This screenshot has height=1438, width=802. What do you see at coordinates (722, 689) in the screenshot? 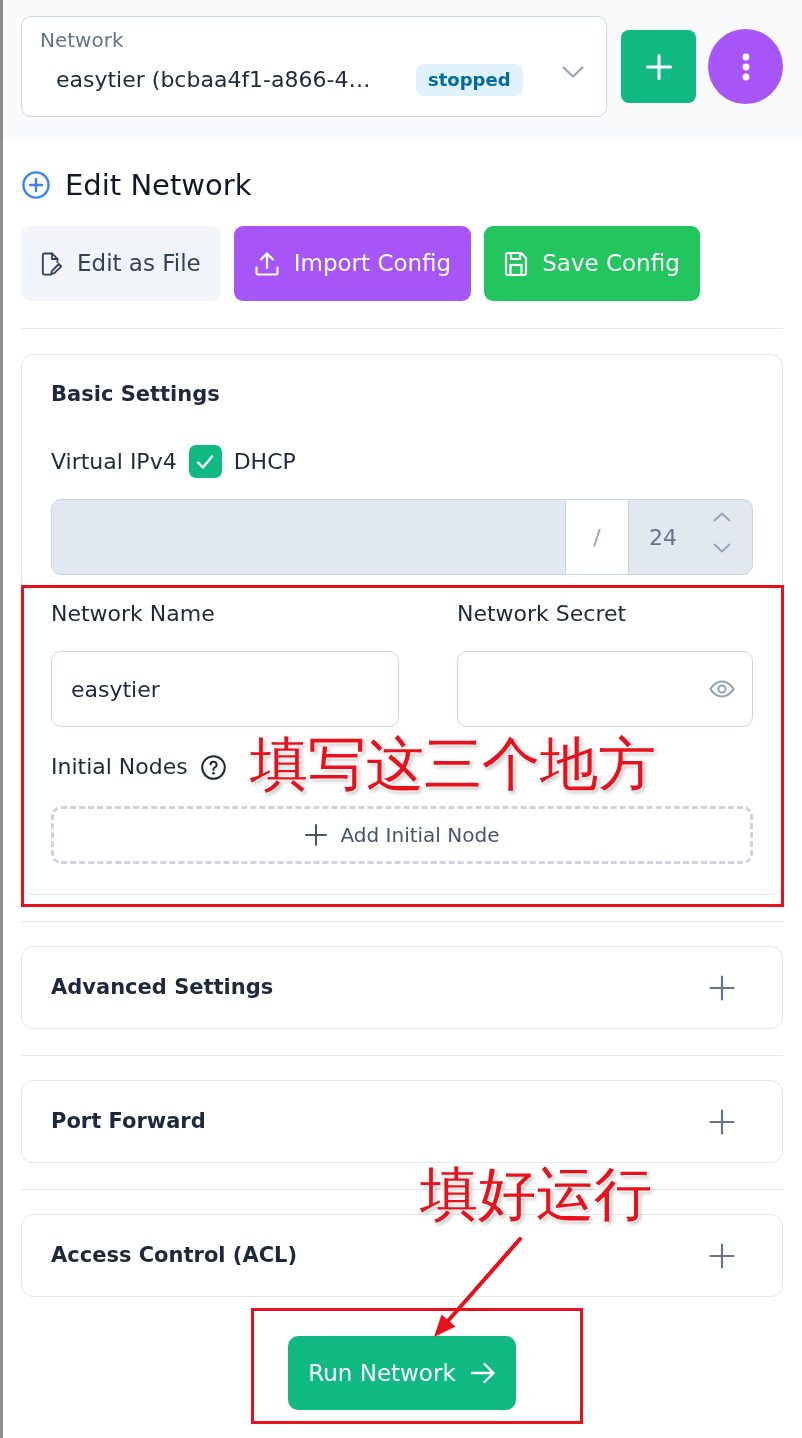
I see `eye-icon` at bounding box center [722, 689].